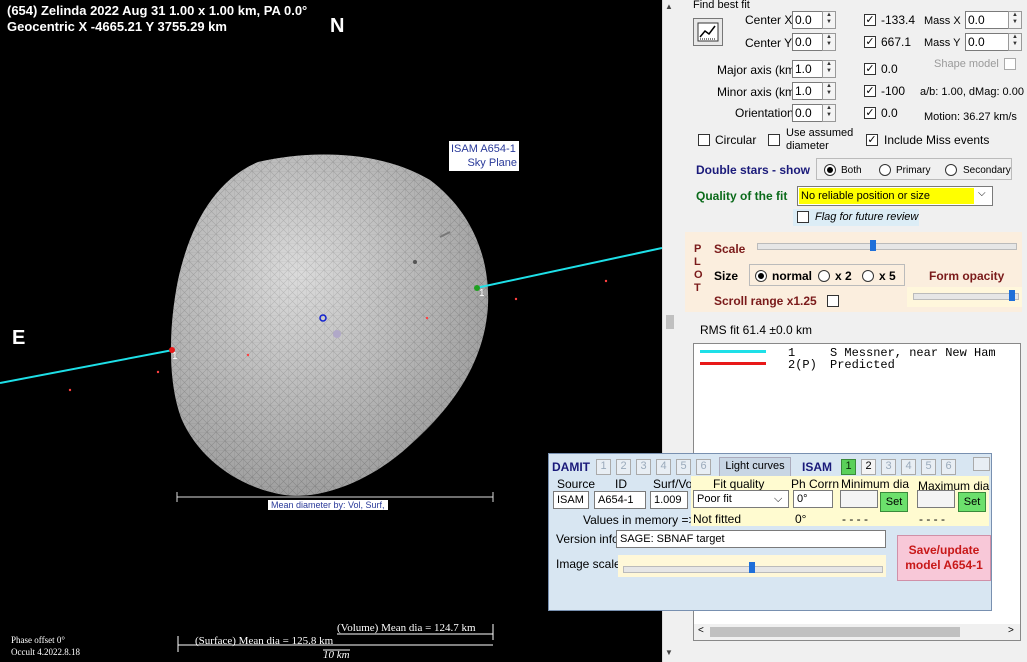  I want to click on mass-y-spinner: ▲ ▼, so click(1015, 42).